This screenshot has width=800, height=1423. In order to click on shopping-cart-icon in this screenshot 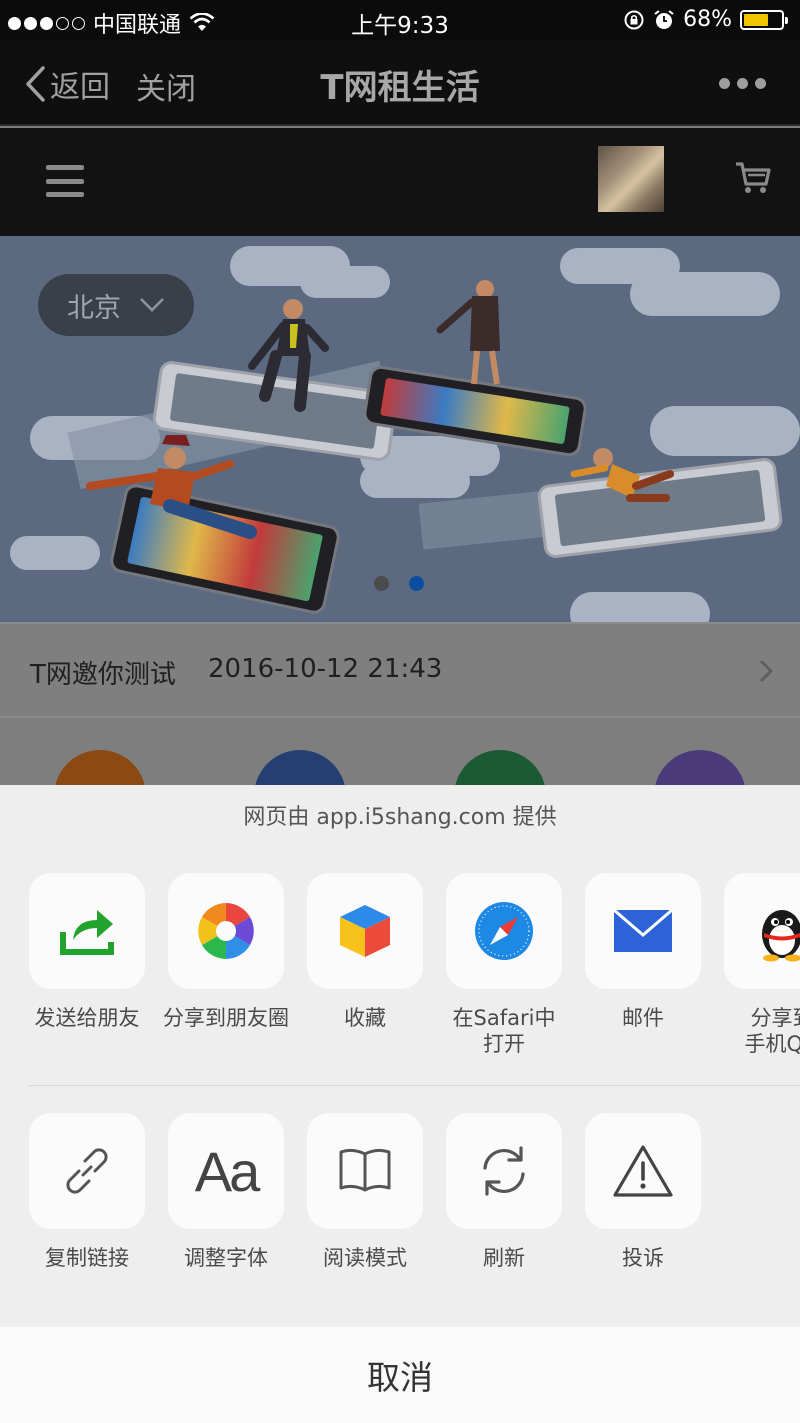, I will do `click(753, 178)`.